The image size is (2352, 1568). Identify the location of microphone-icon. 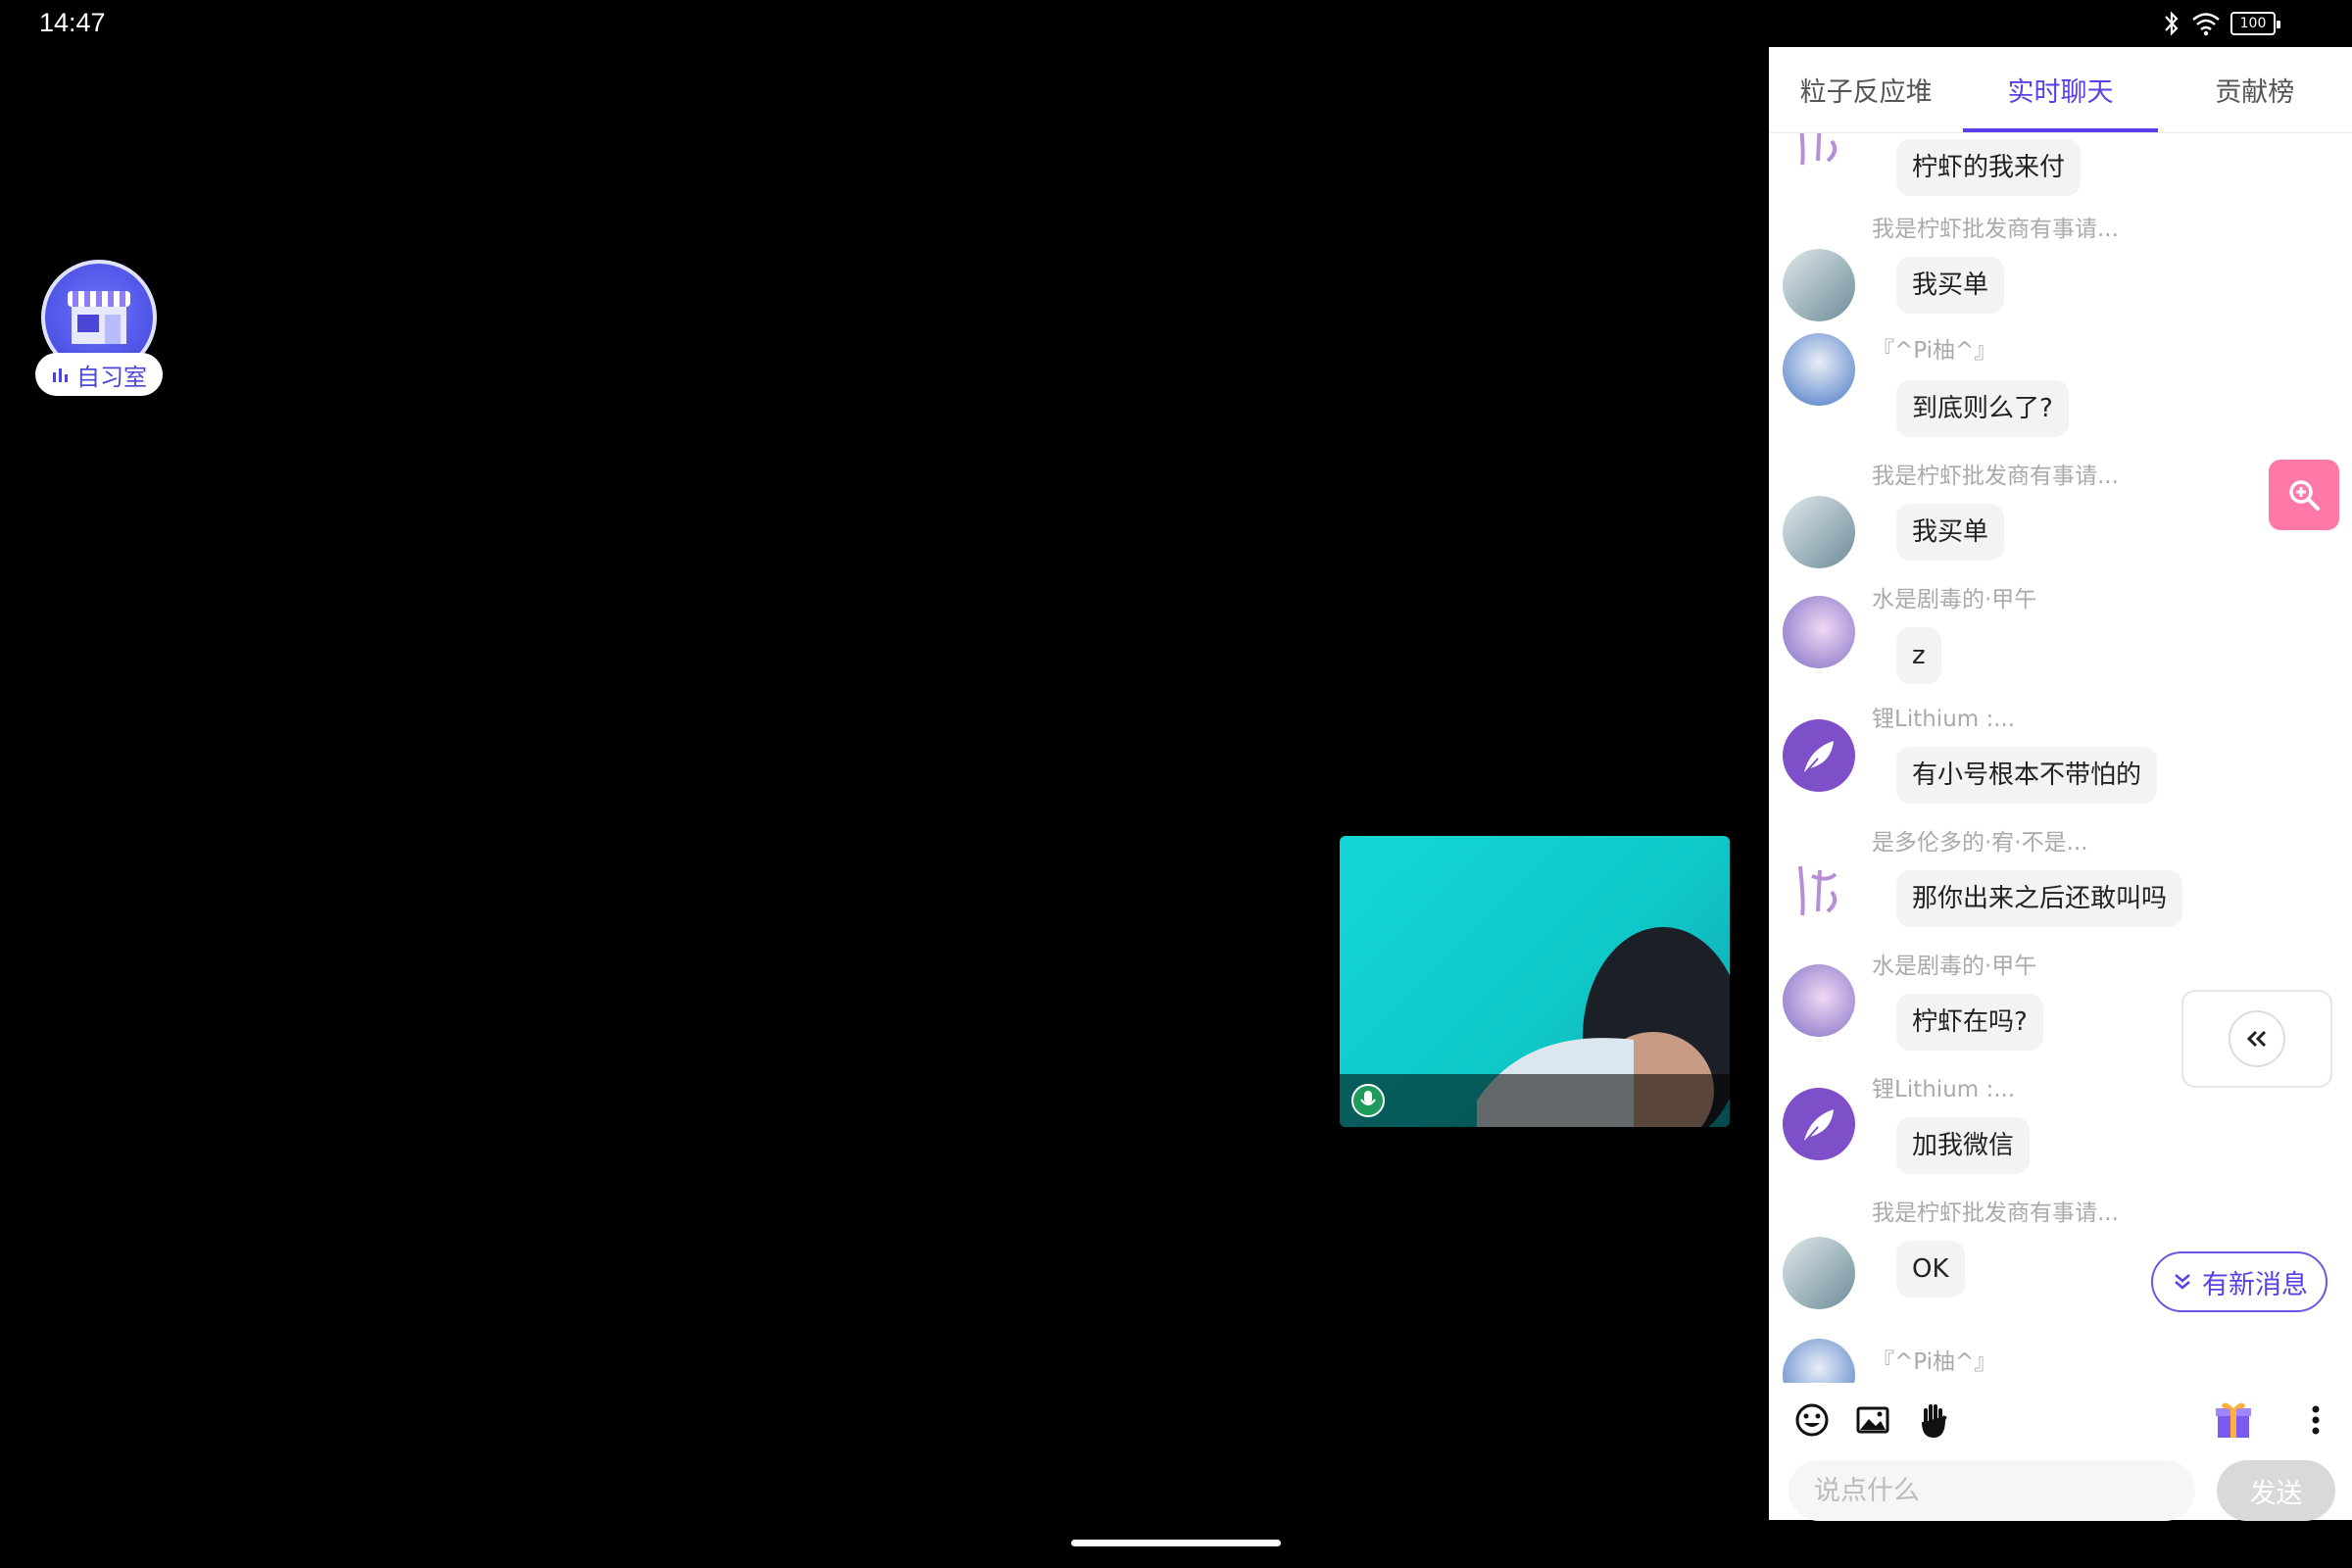
(1368, 1100).